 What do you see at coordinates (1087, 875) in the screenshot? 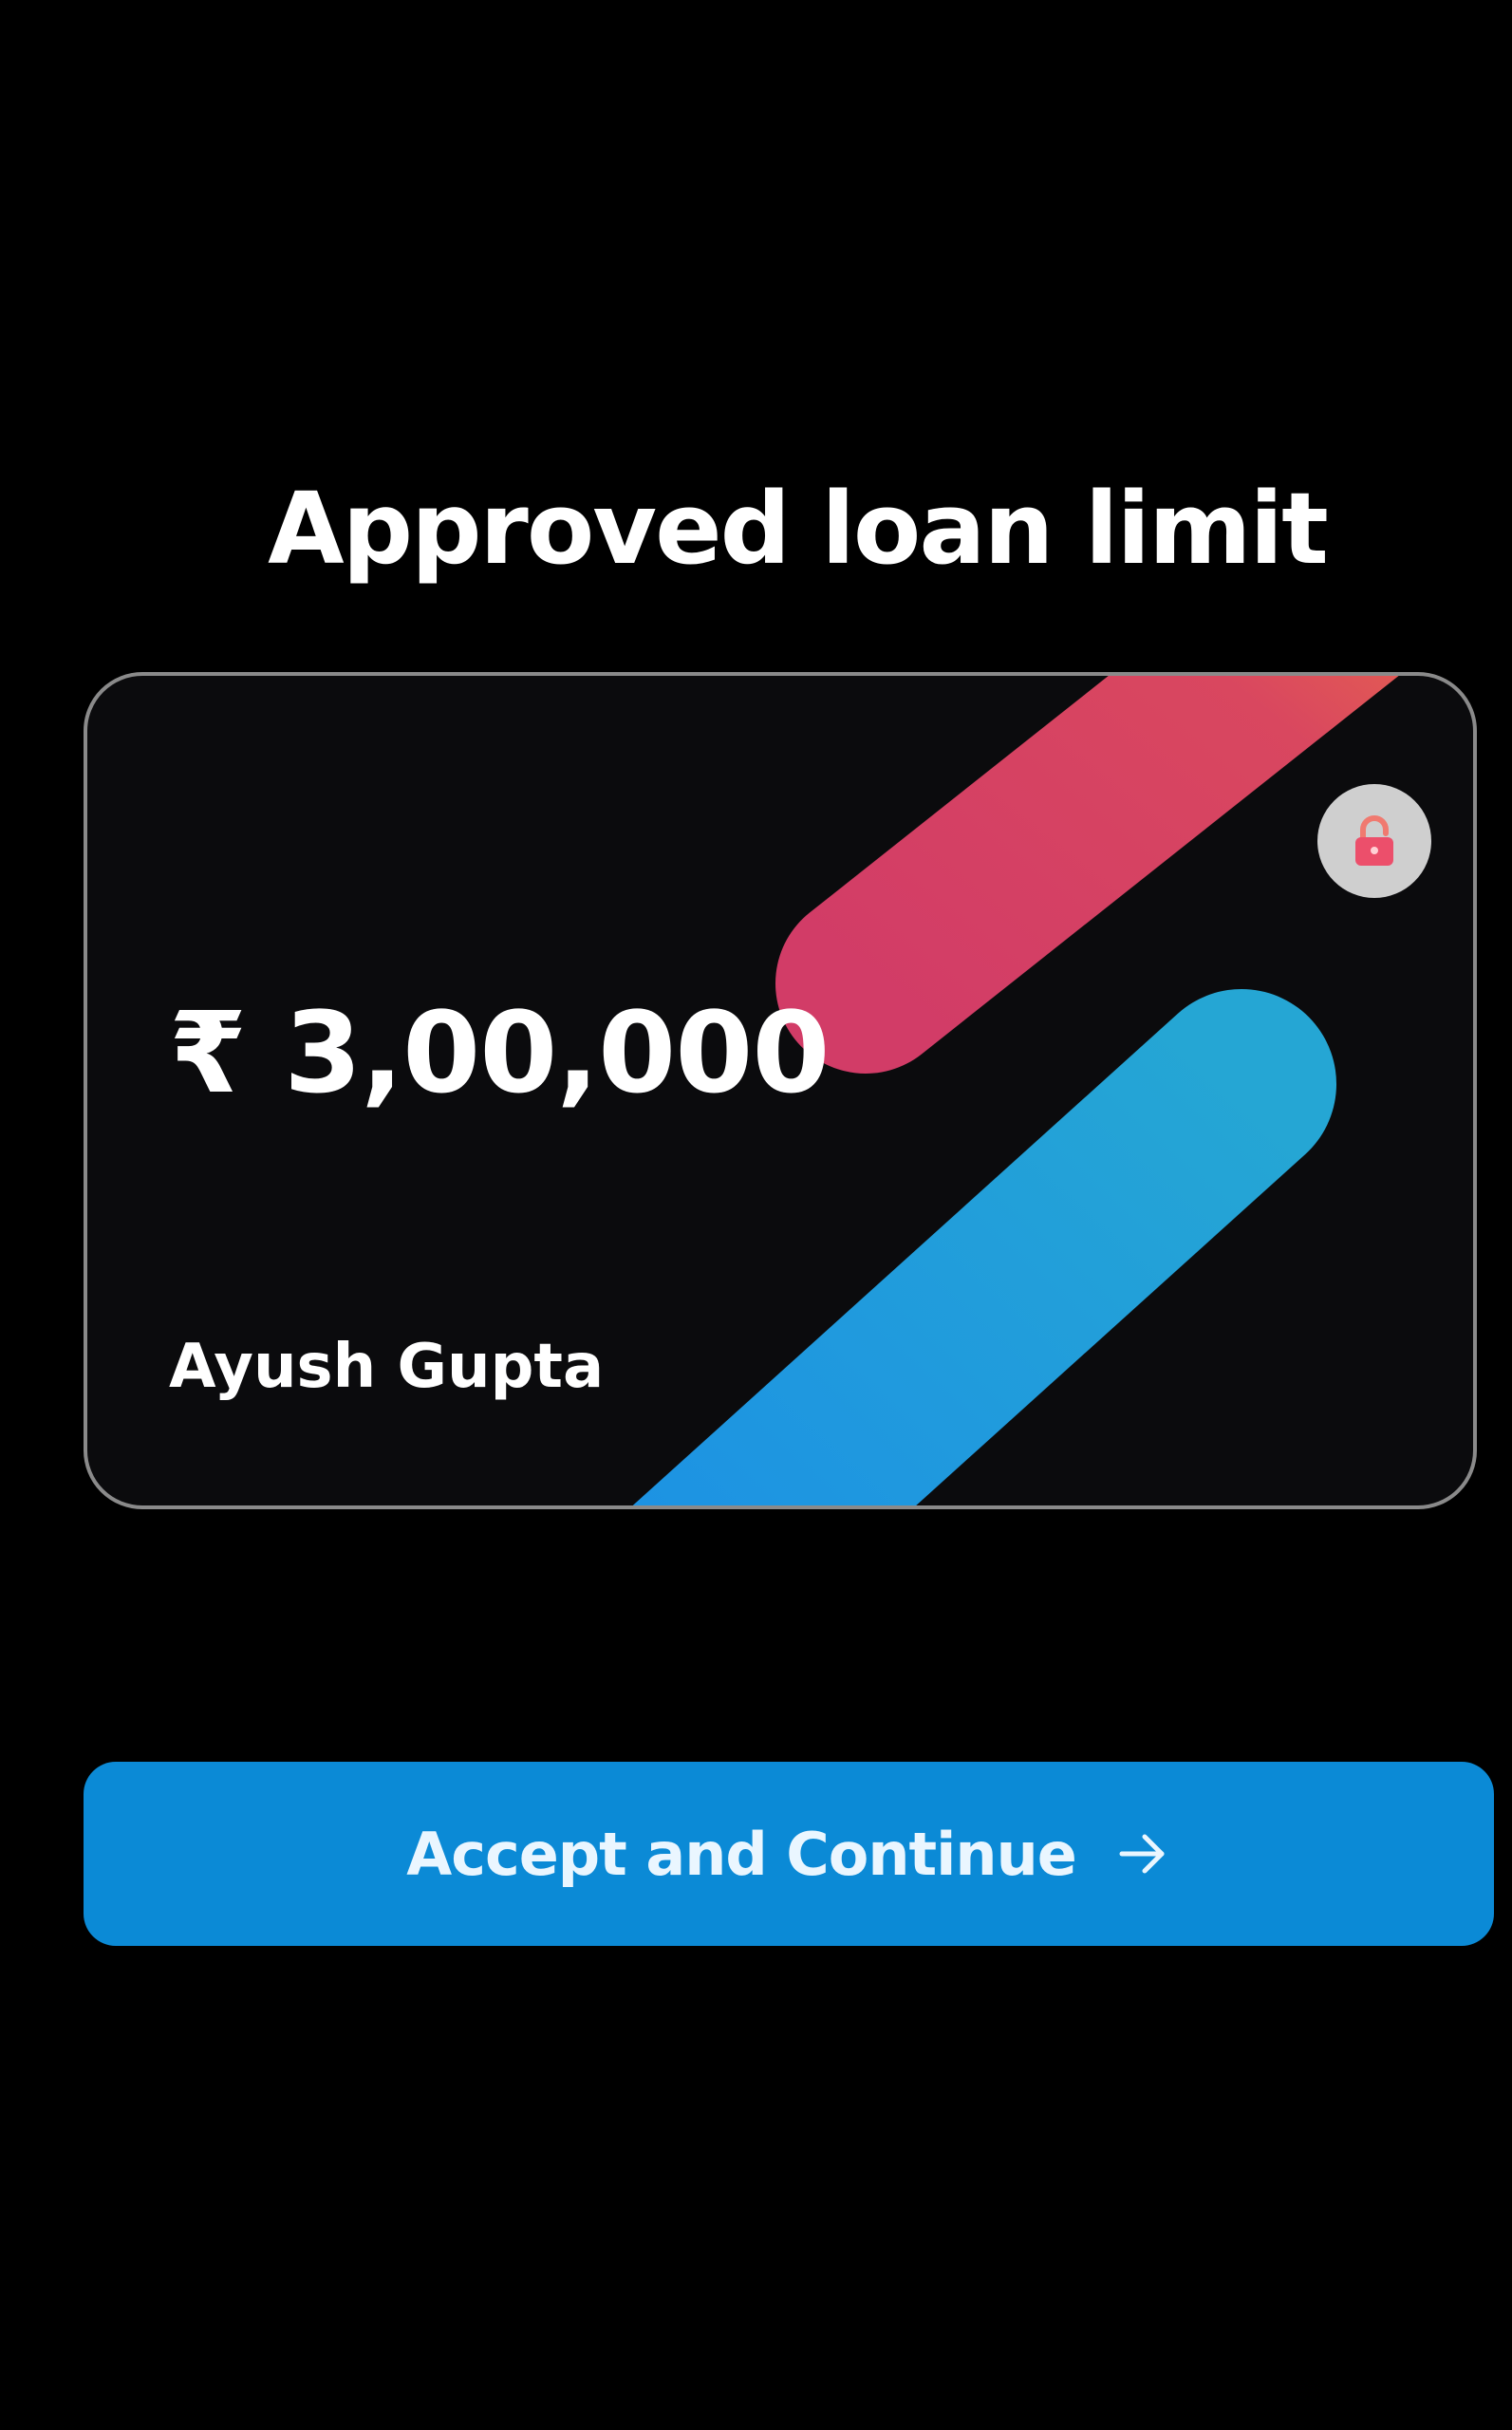
I see `card-stripe-top` at bounding box center [1087, 875].